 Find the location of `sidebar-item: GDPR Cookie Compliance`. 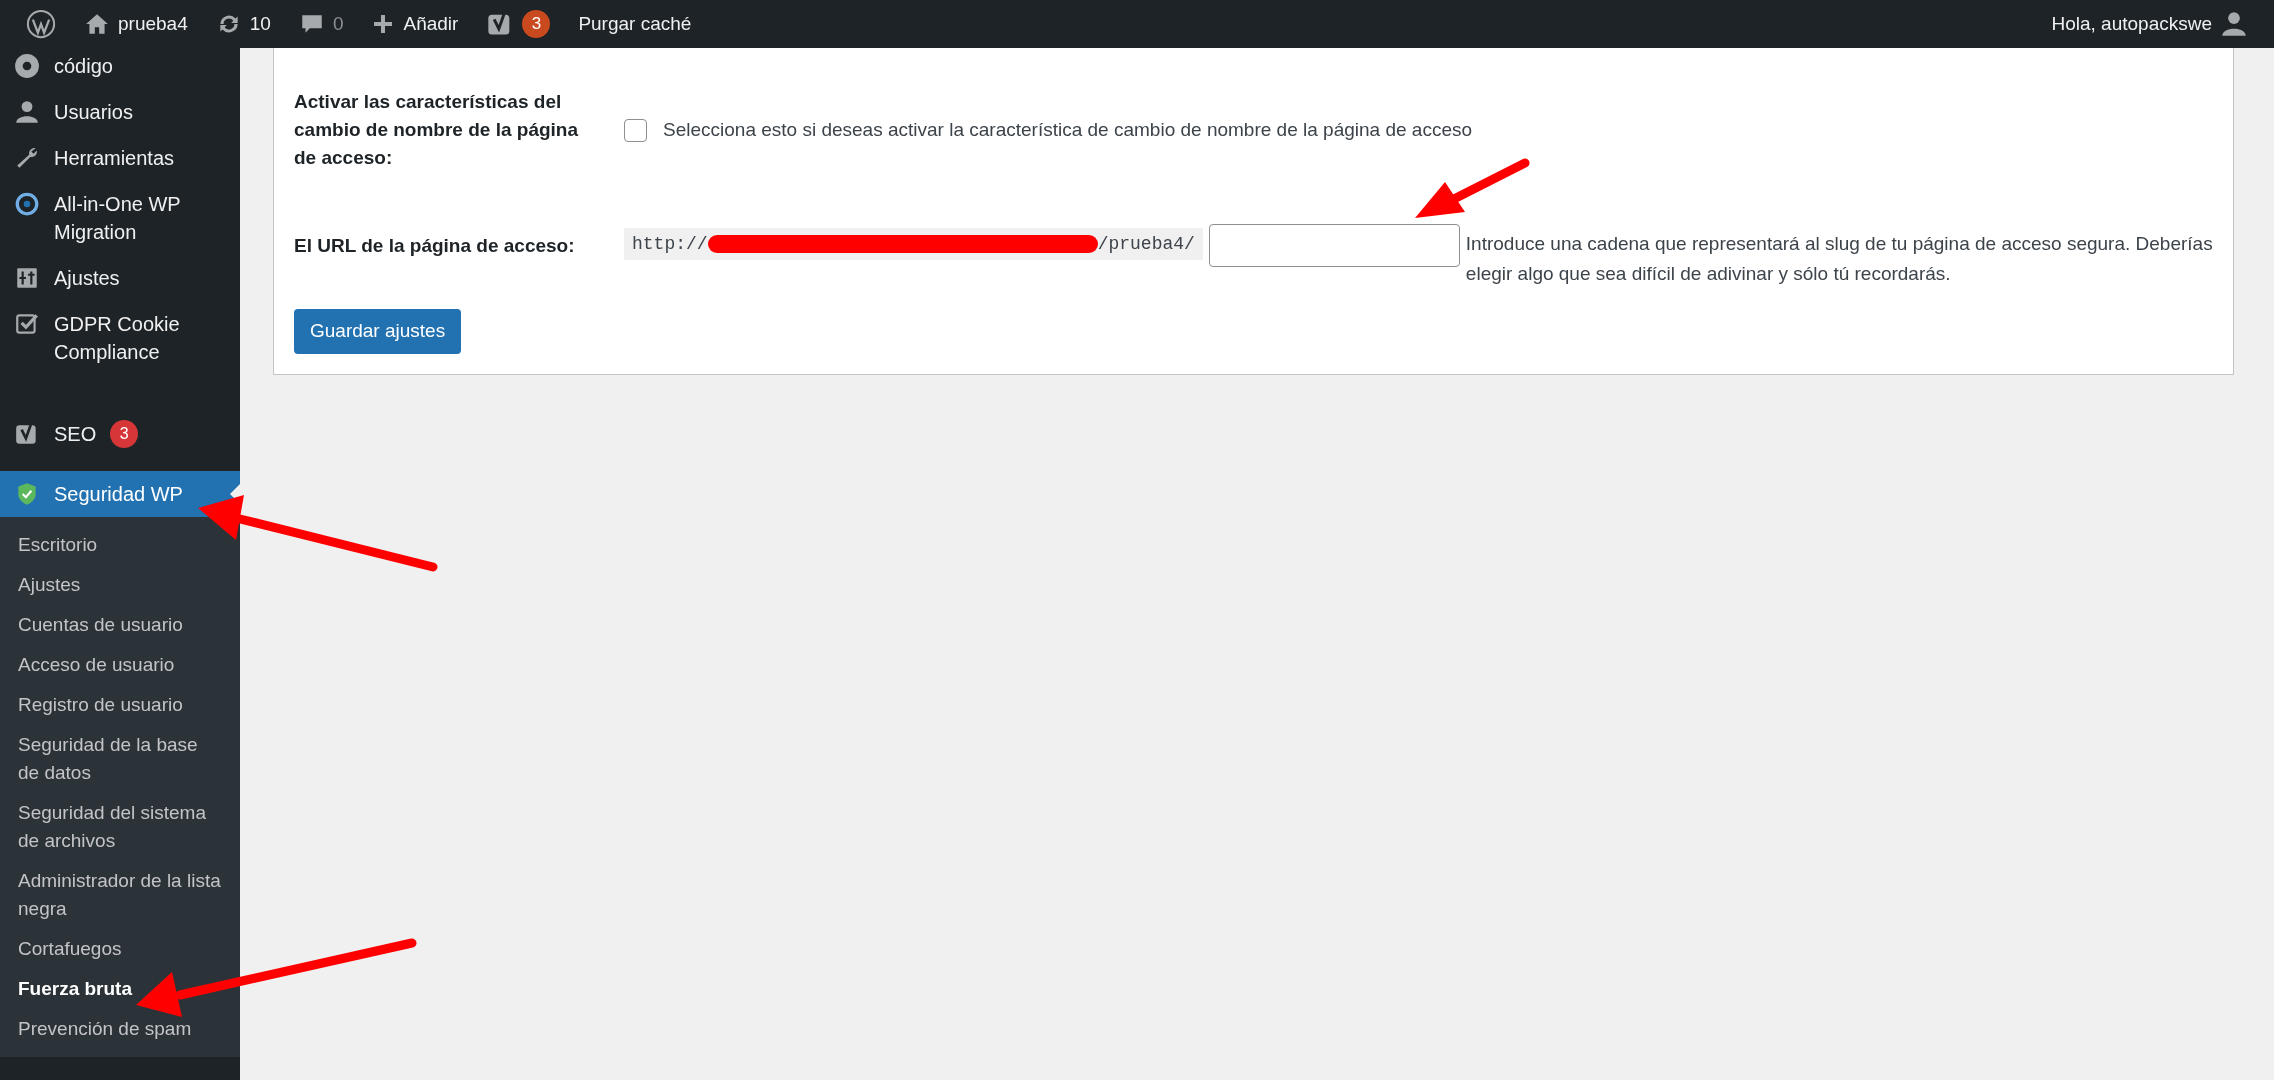

sidebar-item: GDPR Cookie Compliance is located at coordinates (120, 338).